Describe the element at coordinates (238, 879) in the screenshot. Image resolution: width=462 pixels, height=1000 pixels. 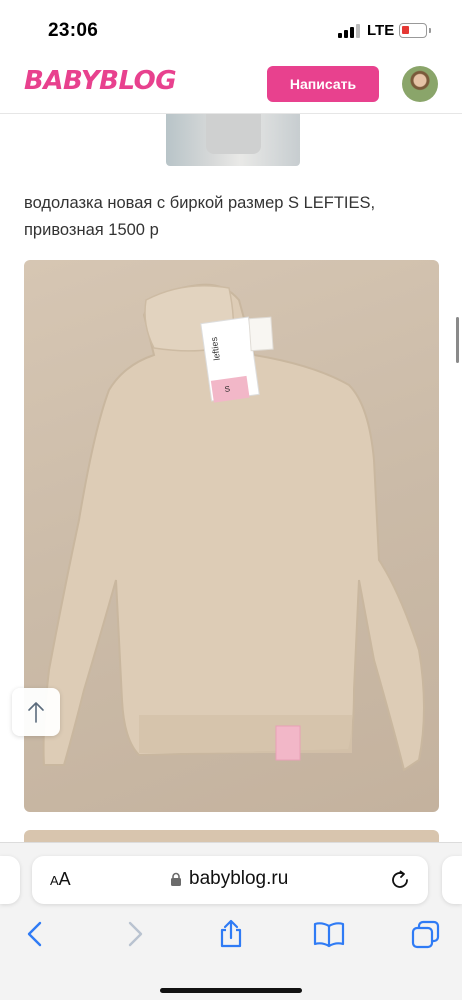
I see `url-text: babyblog.ru` at that location.